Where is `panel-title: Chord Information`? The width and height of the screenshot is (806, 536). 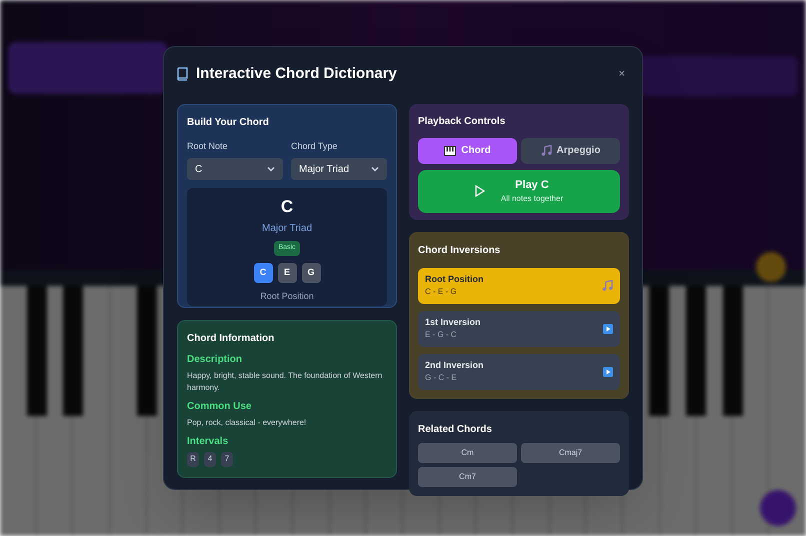
panel-title: Chord Information is located at coordinates (231, 339).